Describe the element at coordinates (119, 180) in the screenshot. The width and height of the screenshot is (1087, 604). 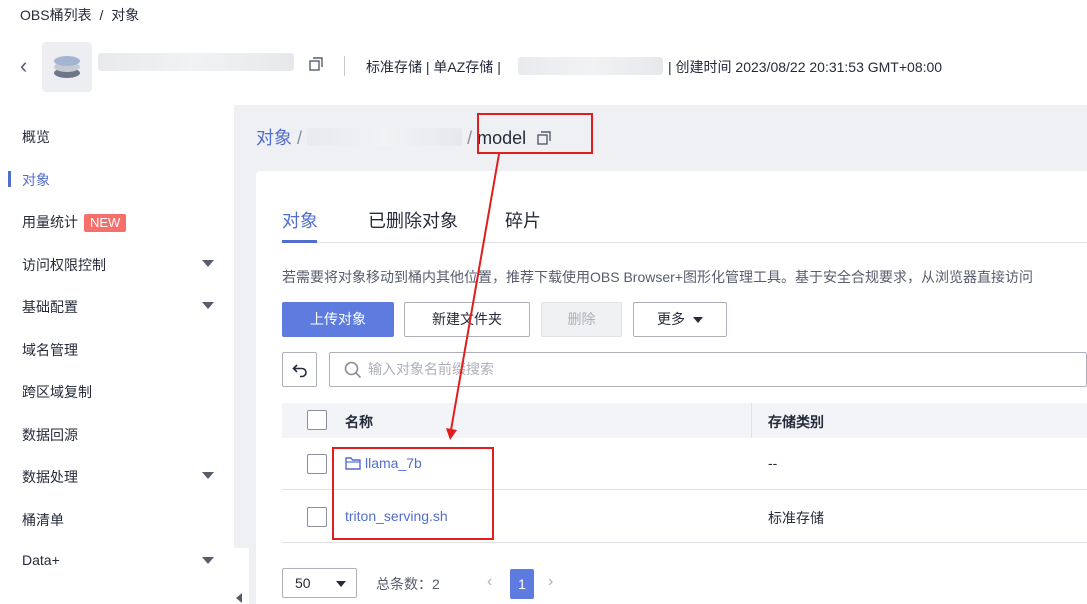
I see `sidebar-item-objects: 对象` at that location.